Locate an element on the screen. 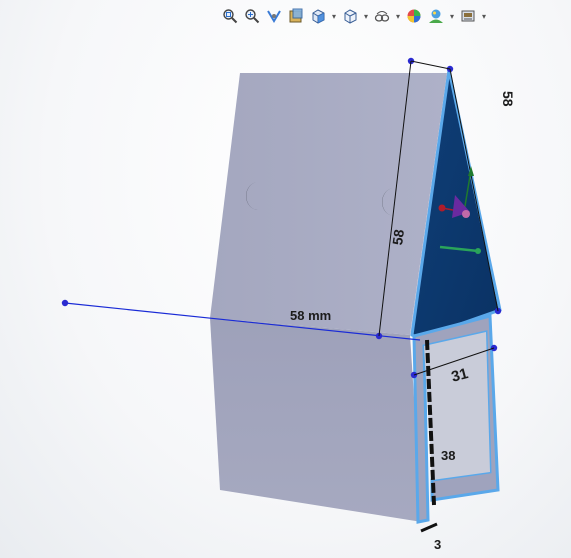  sketch-point-left is located at coordinates (65, 303).